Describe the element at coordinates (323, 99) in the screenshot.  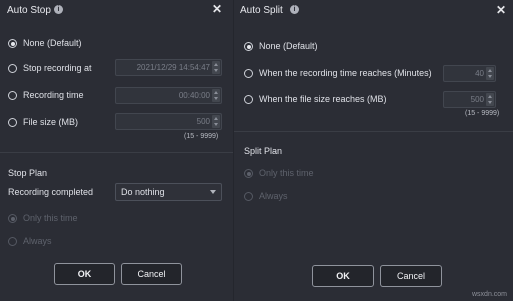
I see `option-file-size-label: When the file size reaches (MB)` at that location.